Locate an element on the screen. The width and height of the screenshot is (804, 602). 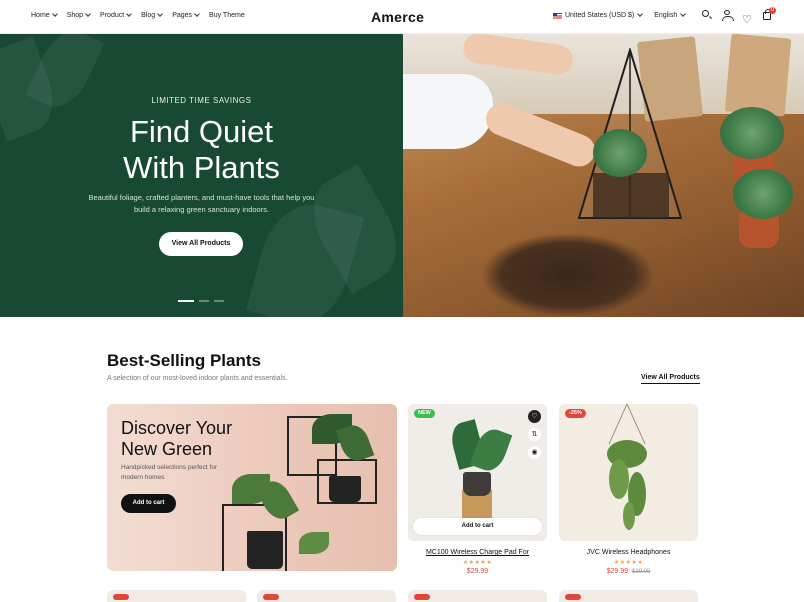
hero-title-line1: Find Quiet is located at coordinates (201, 131).